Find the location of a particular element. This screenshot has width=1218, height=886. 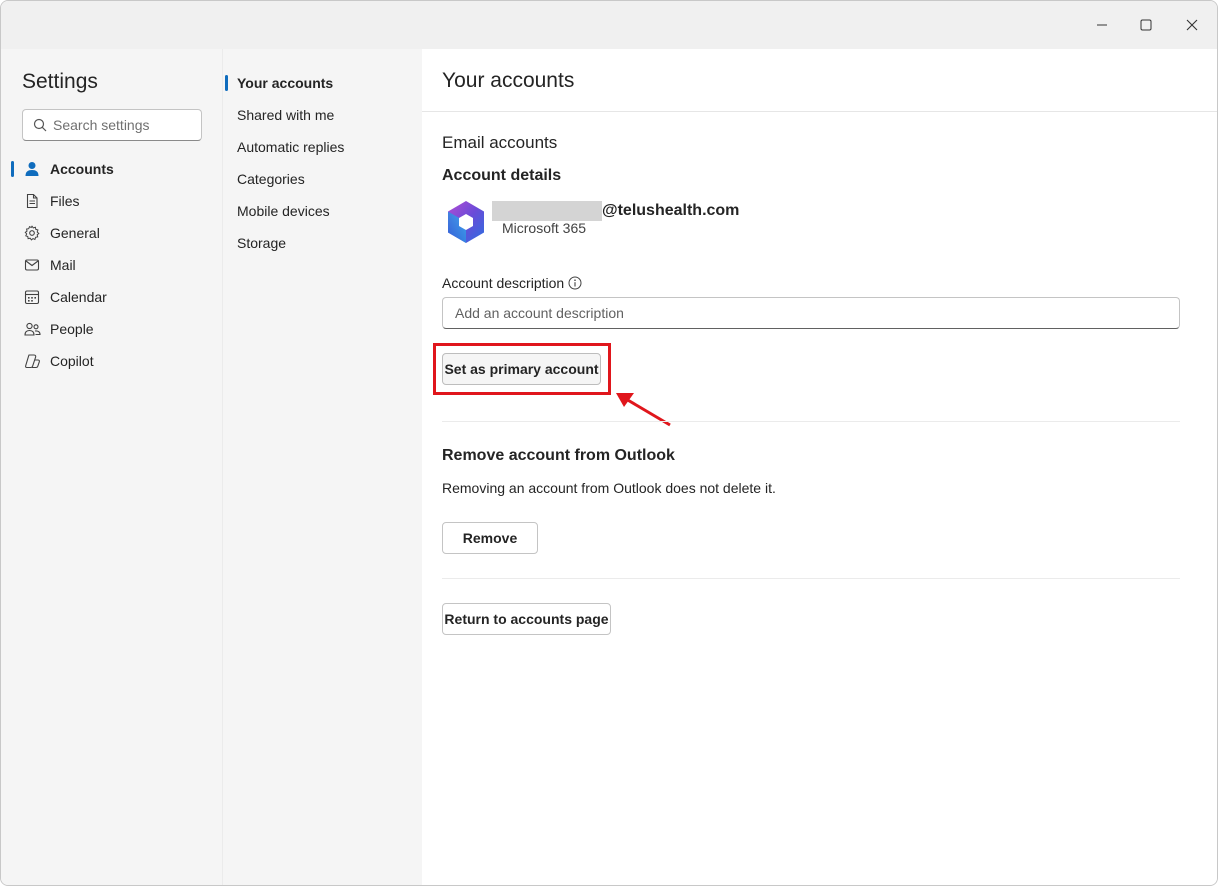

return-to-accounts-button: Return to accounts page is located at coordinates (526, 619).